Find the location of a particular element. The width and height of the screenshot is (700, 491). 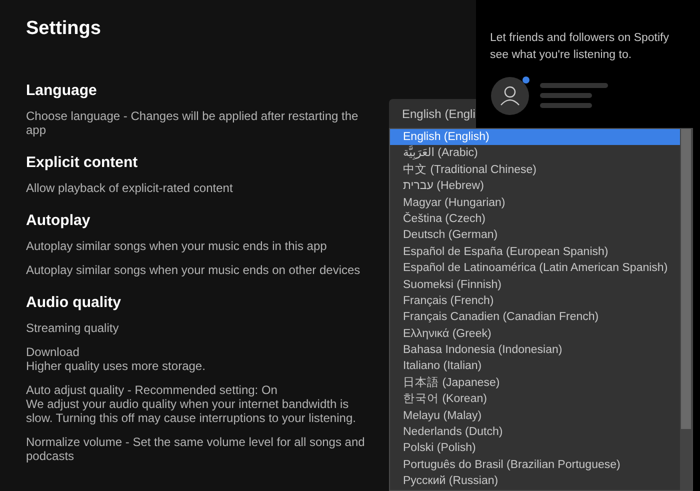

language-option: Nederlands (Dutch) is located at coordinates (535, 432).